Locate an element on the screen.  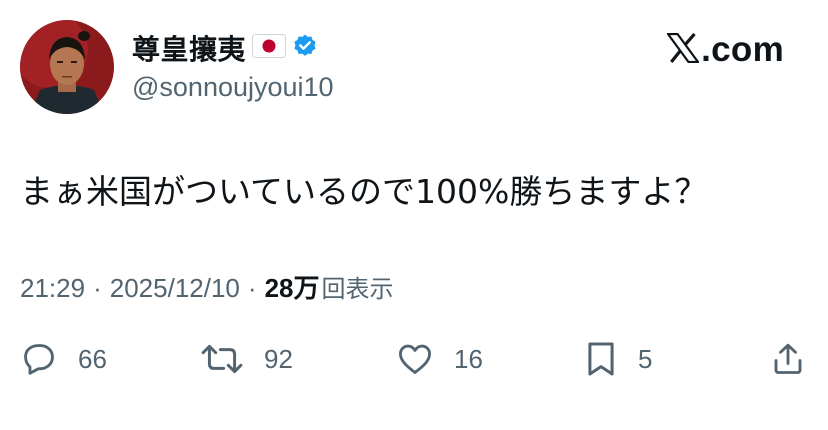
japan-flag-icon is located at coordinates (269, 48).